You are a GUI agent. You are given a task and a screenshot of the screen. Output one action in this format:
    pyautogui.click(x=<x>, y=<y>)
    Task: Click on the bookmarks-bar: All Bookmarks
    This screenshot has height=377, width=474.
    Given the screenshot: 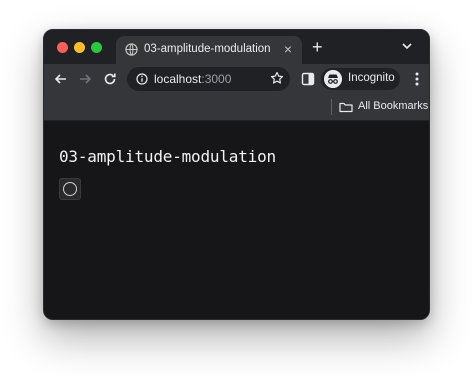 What is the action you would take?
    pyautogui.click(x=236, y=107)
    